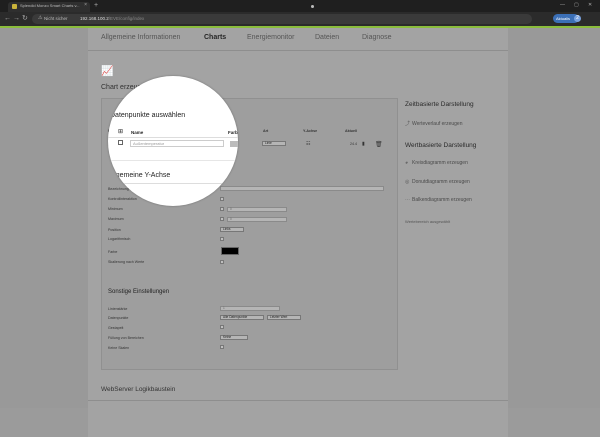 The image size is (600, 437). Describe the element at coordinates (137, 132) in the screenshot. I see `col-name: Name` at that location.